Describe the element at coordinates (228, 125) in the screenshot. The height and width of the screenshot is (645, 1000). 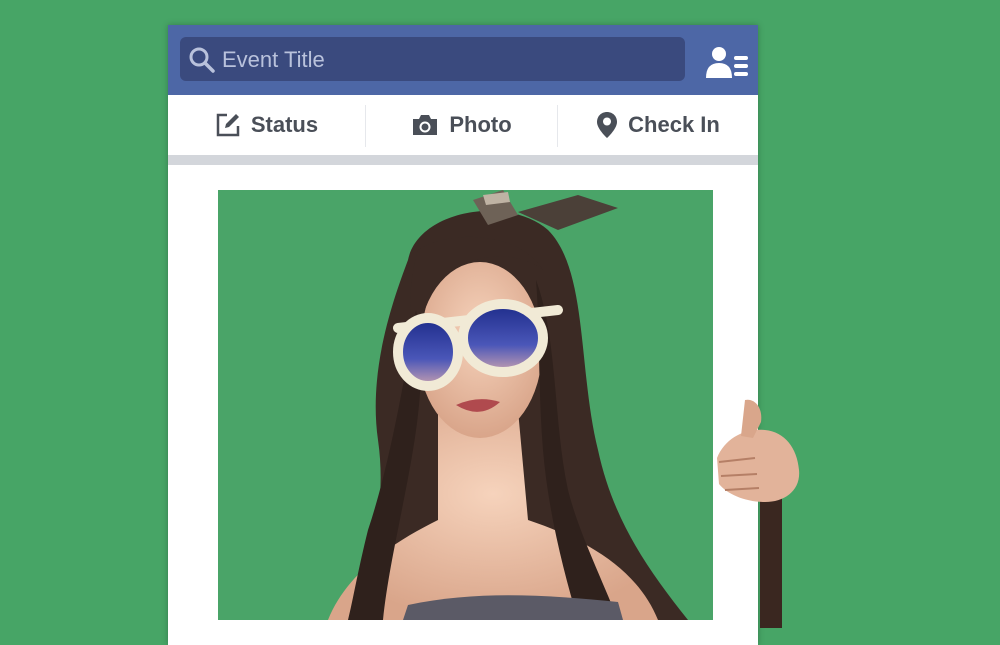
I see `edit-icon` at that location.